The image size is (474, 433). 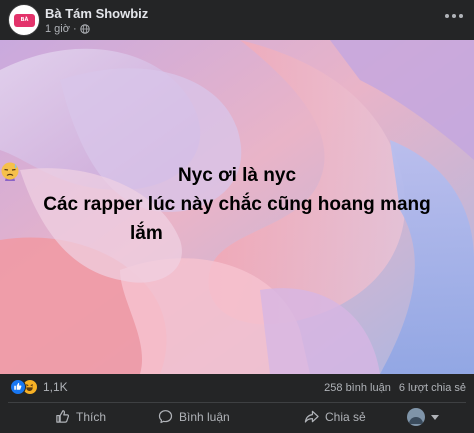 I want to click on reactions-summary: 1,1K, so click(x=39, y=387).